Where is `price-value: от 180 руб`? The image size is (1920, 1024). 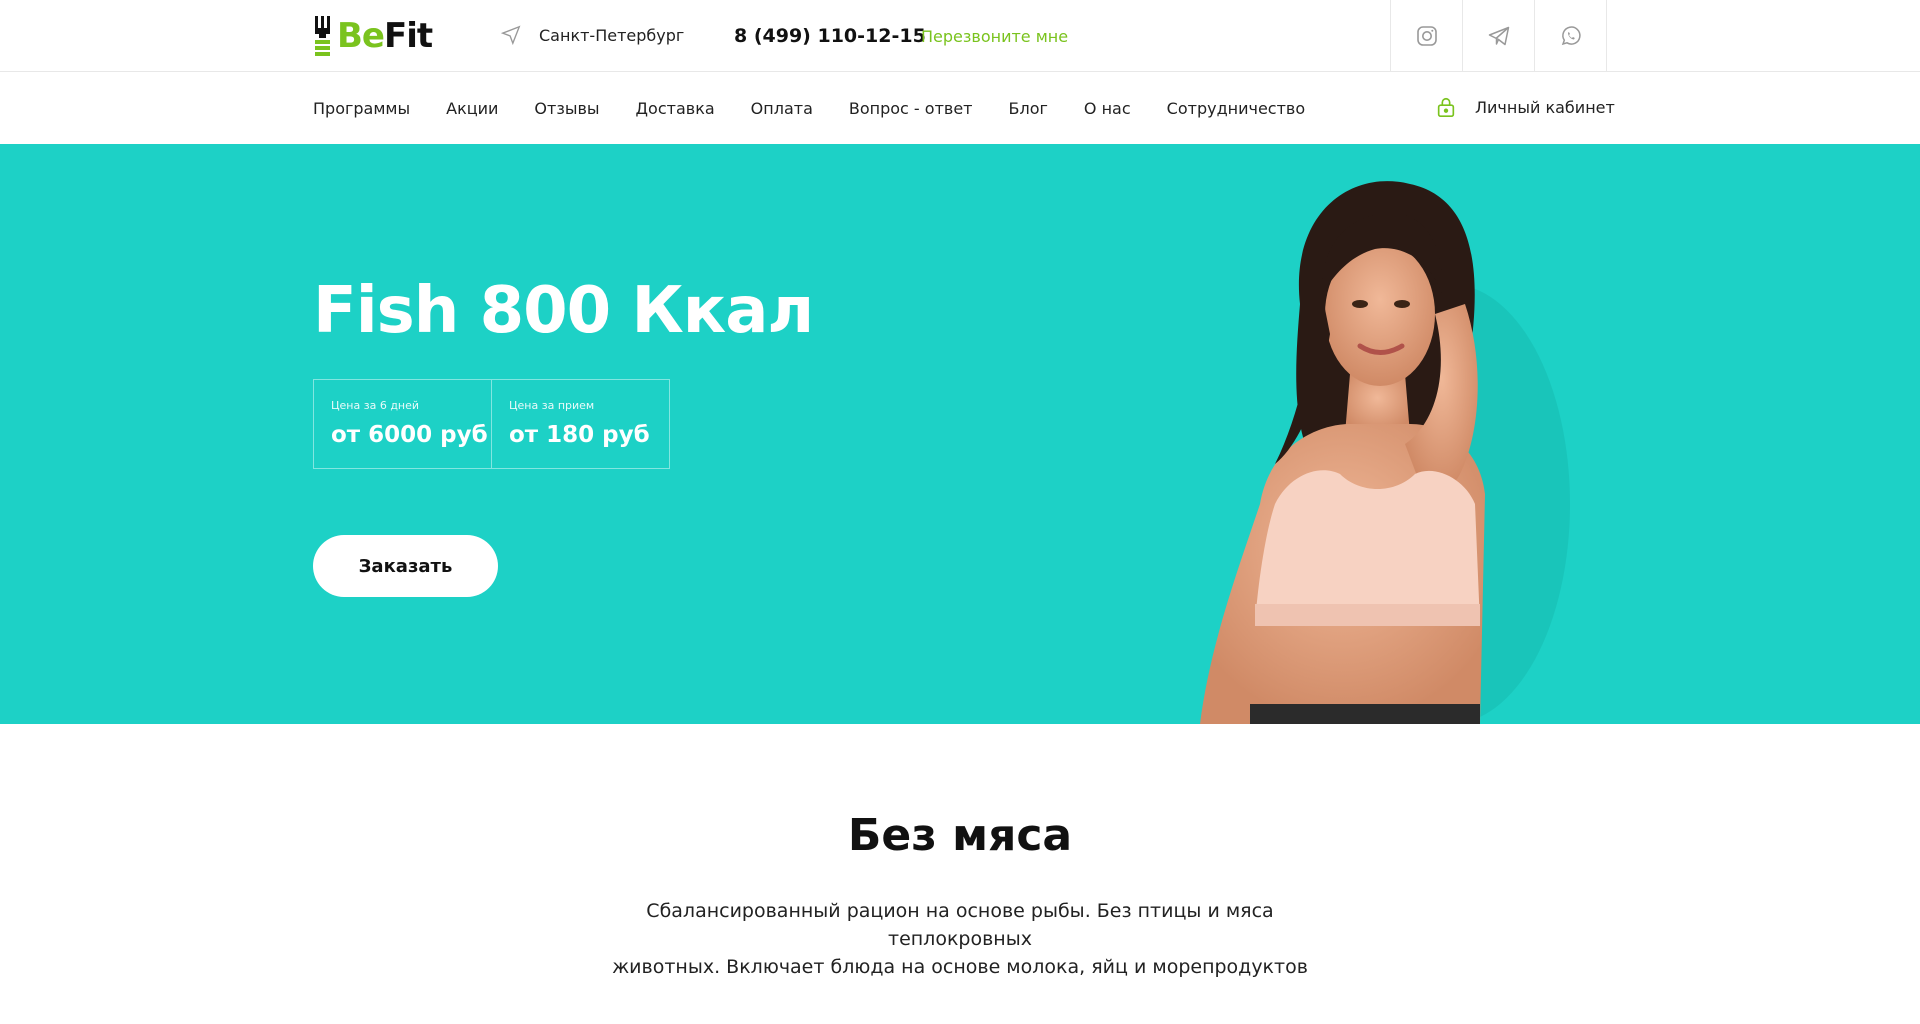
price-value: от 180 руб is located at coordinates (579, 435).